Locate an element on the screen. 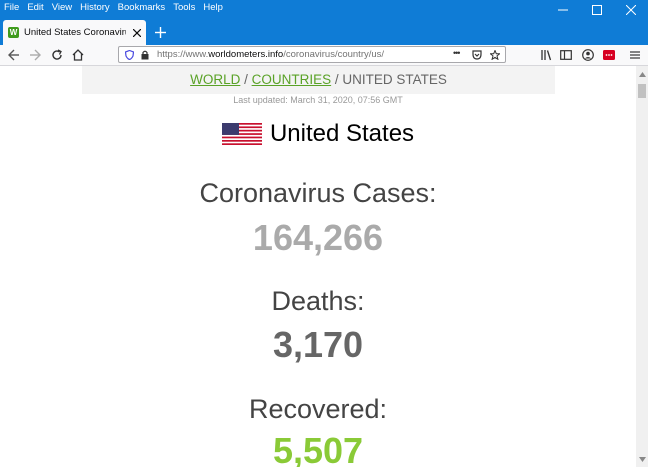  forward-button is located at coordinates (35, 55).